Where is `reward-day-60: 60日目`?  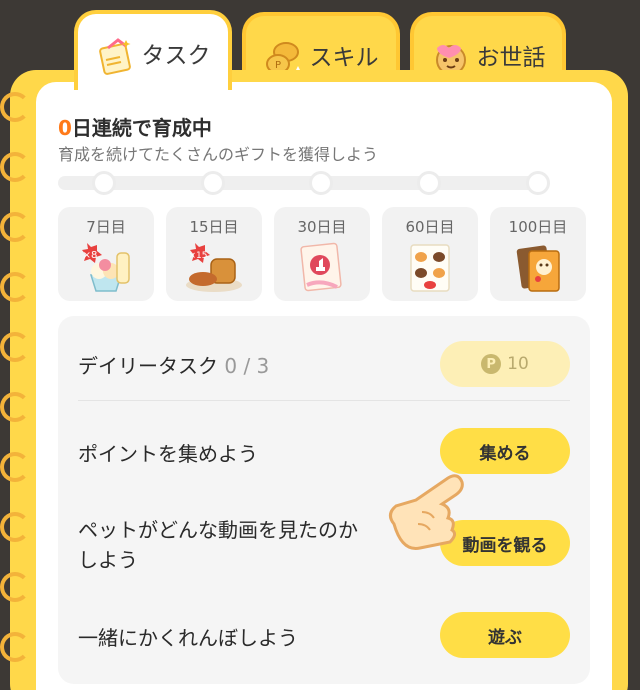 reward-day-60: 60日目 is located at coordinates (430, 254).